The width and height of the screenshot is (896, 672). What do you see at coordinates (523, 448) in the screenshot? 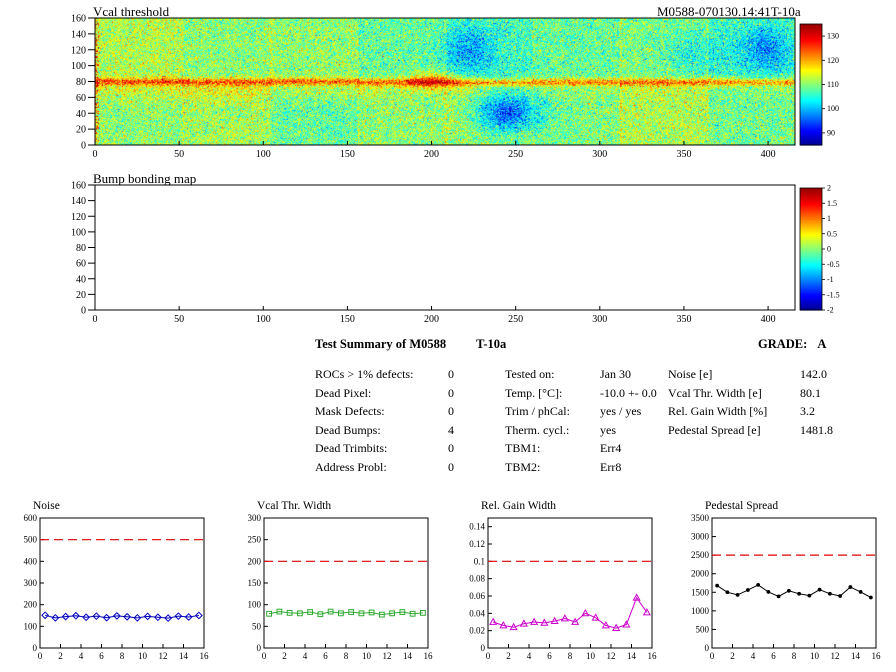
I see `summary-row-label: TBM1:` at bounding box center [523, 448].